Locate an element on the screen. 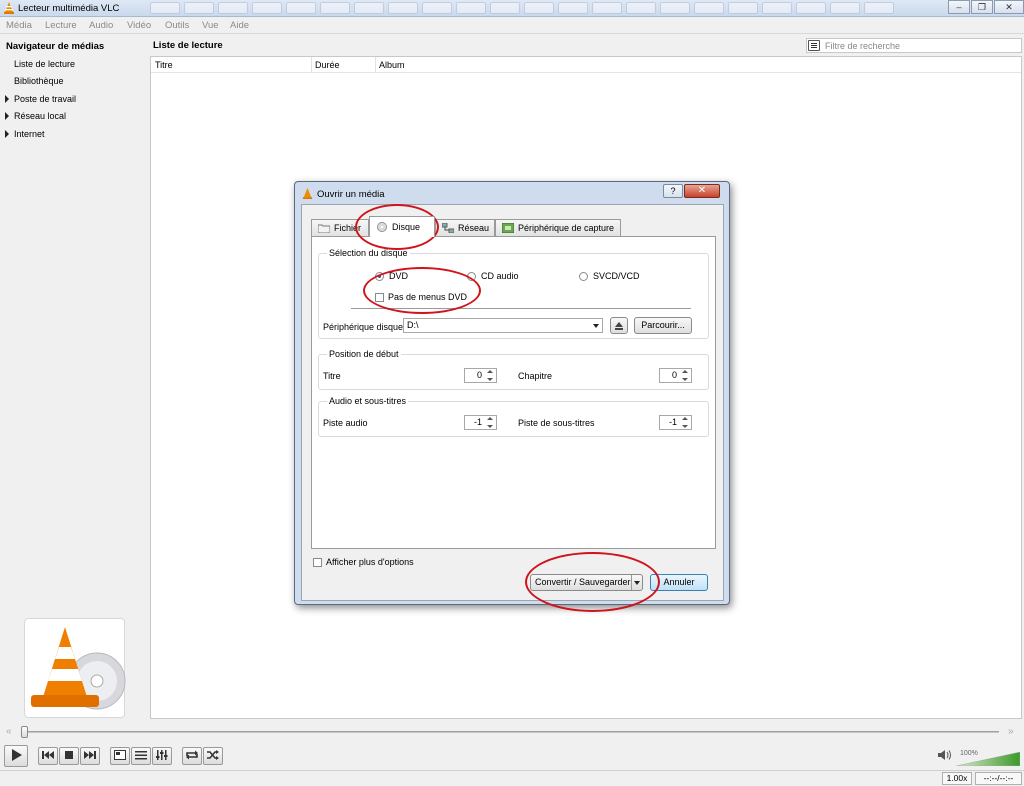  next-button is located at coordinates (90, 756).